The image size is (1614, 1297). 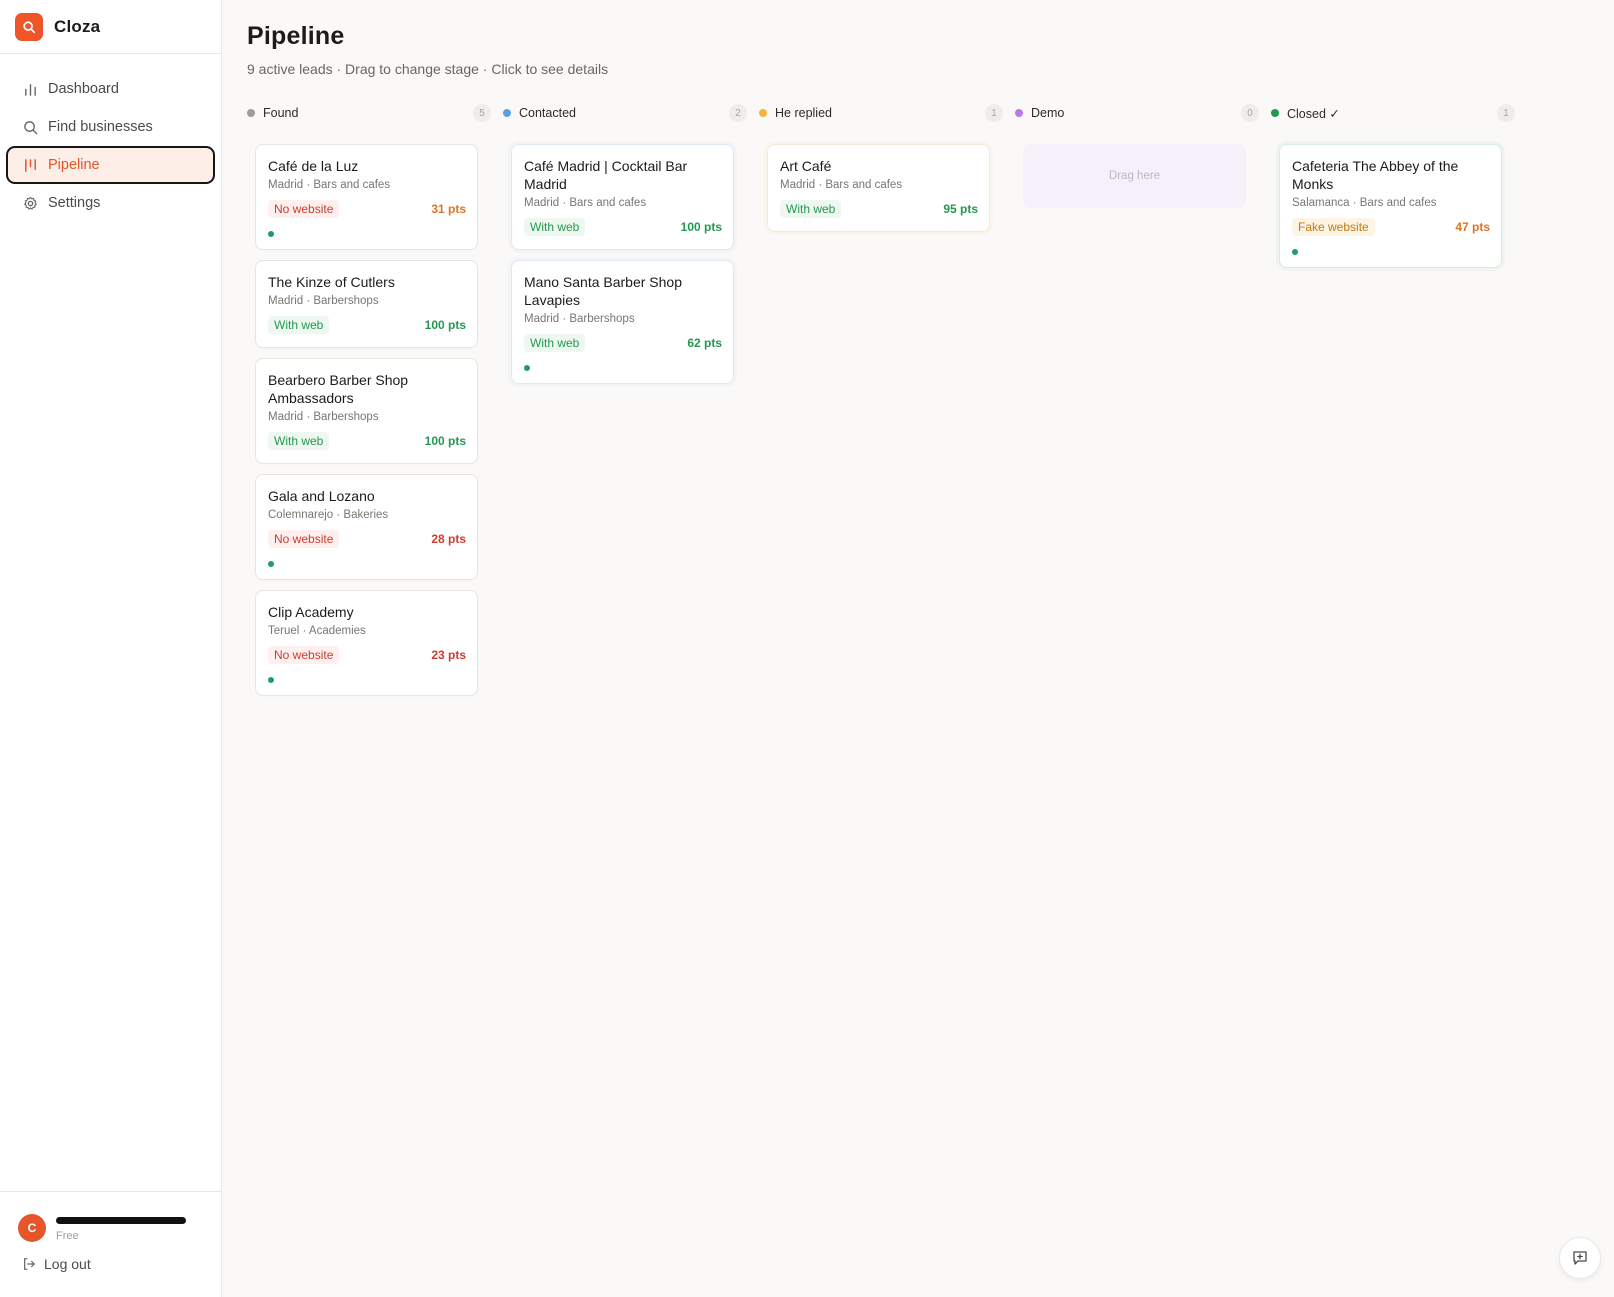 I want to click on sidebar-item-pipeline: Pipeline, so click(x=110, y=165).